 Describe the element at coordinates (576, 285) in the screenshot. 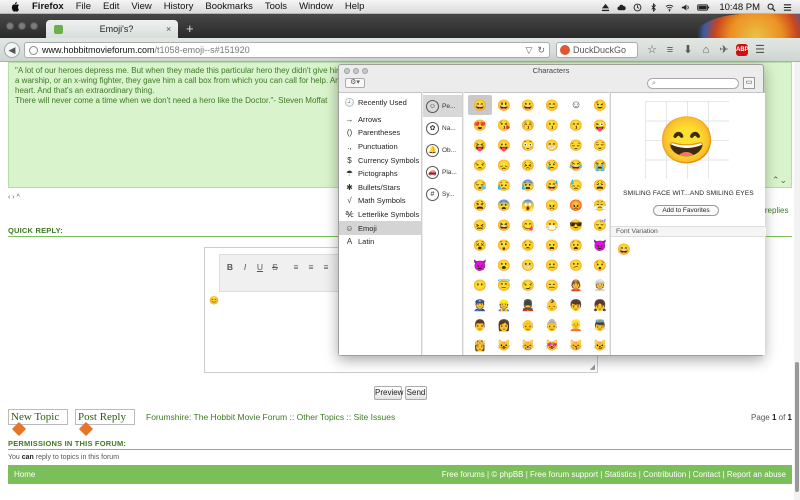

I see `emoji-cell: 👲` at that location.